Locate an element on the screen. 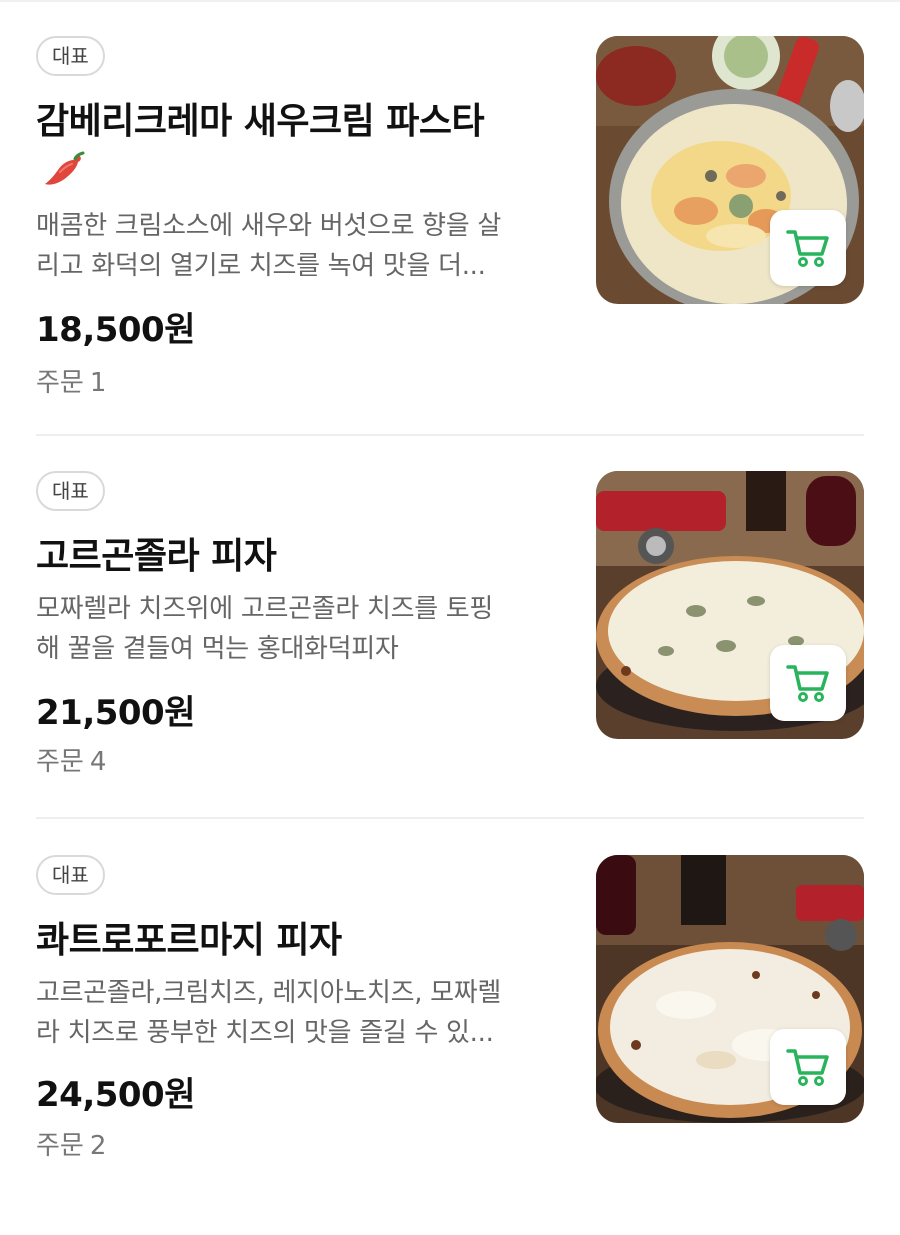 This screenshot has height=1235, width=900. chili-pepper-icon is located at coordinates (65, 168).